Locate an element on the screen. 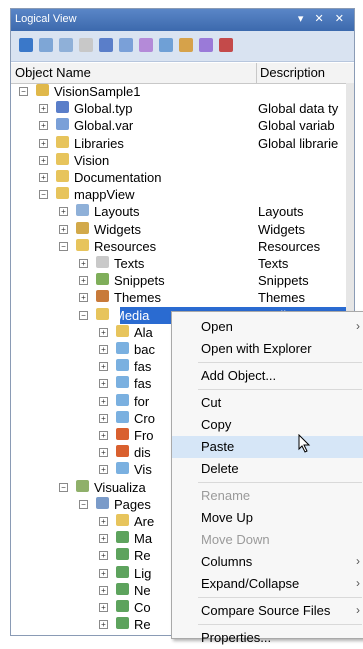 The image size is (363, 649). column-object-name: Object Name is located at coordinates (53, 72).